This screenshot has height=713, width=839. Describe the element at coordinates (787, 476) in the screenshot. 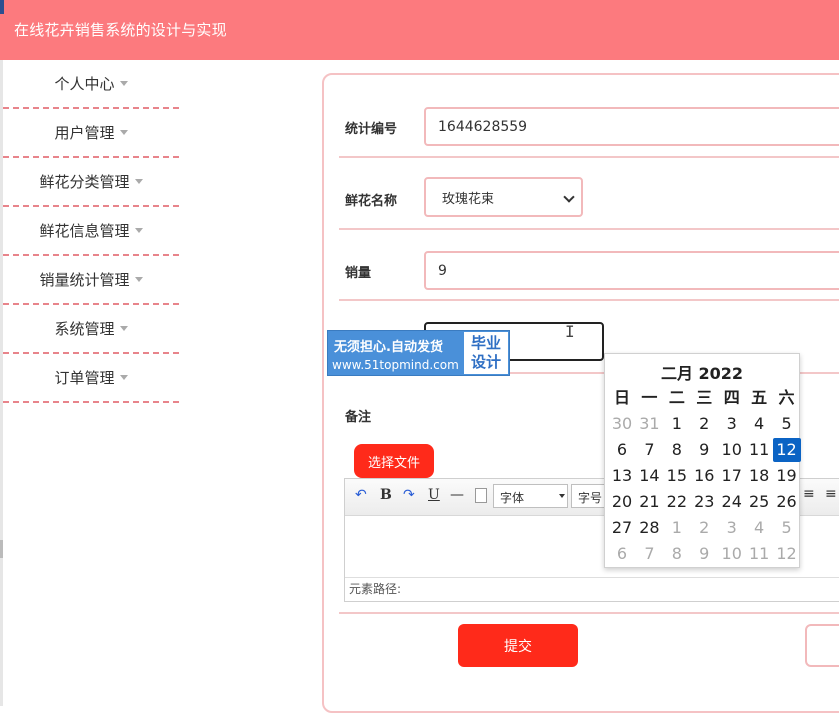

I see `calendar-day: 19` at that location.